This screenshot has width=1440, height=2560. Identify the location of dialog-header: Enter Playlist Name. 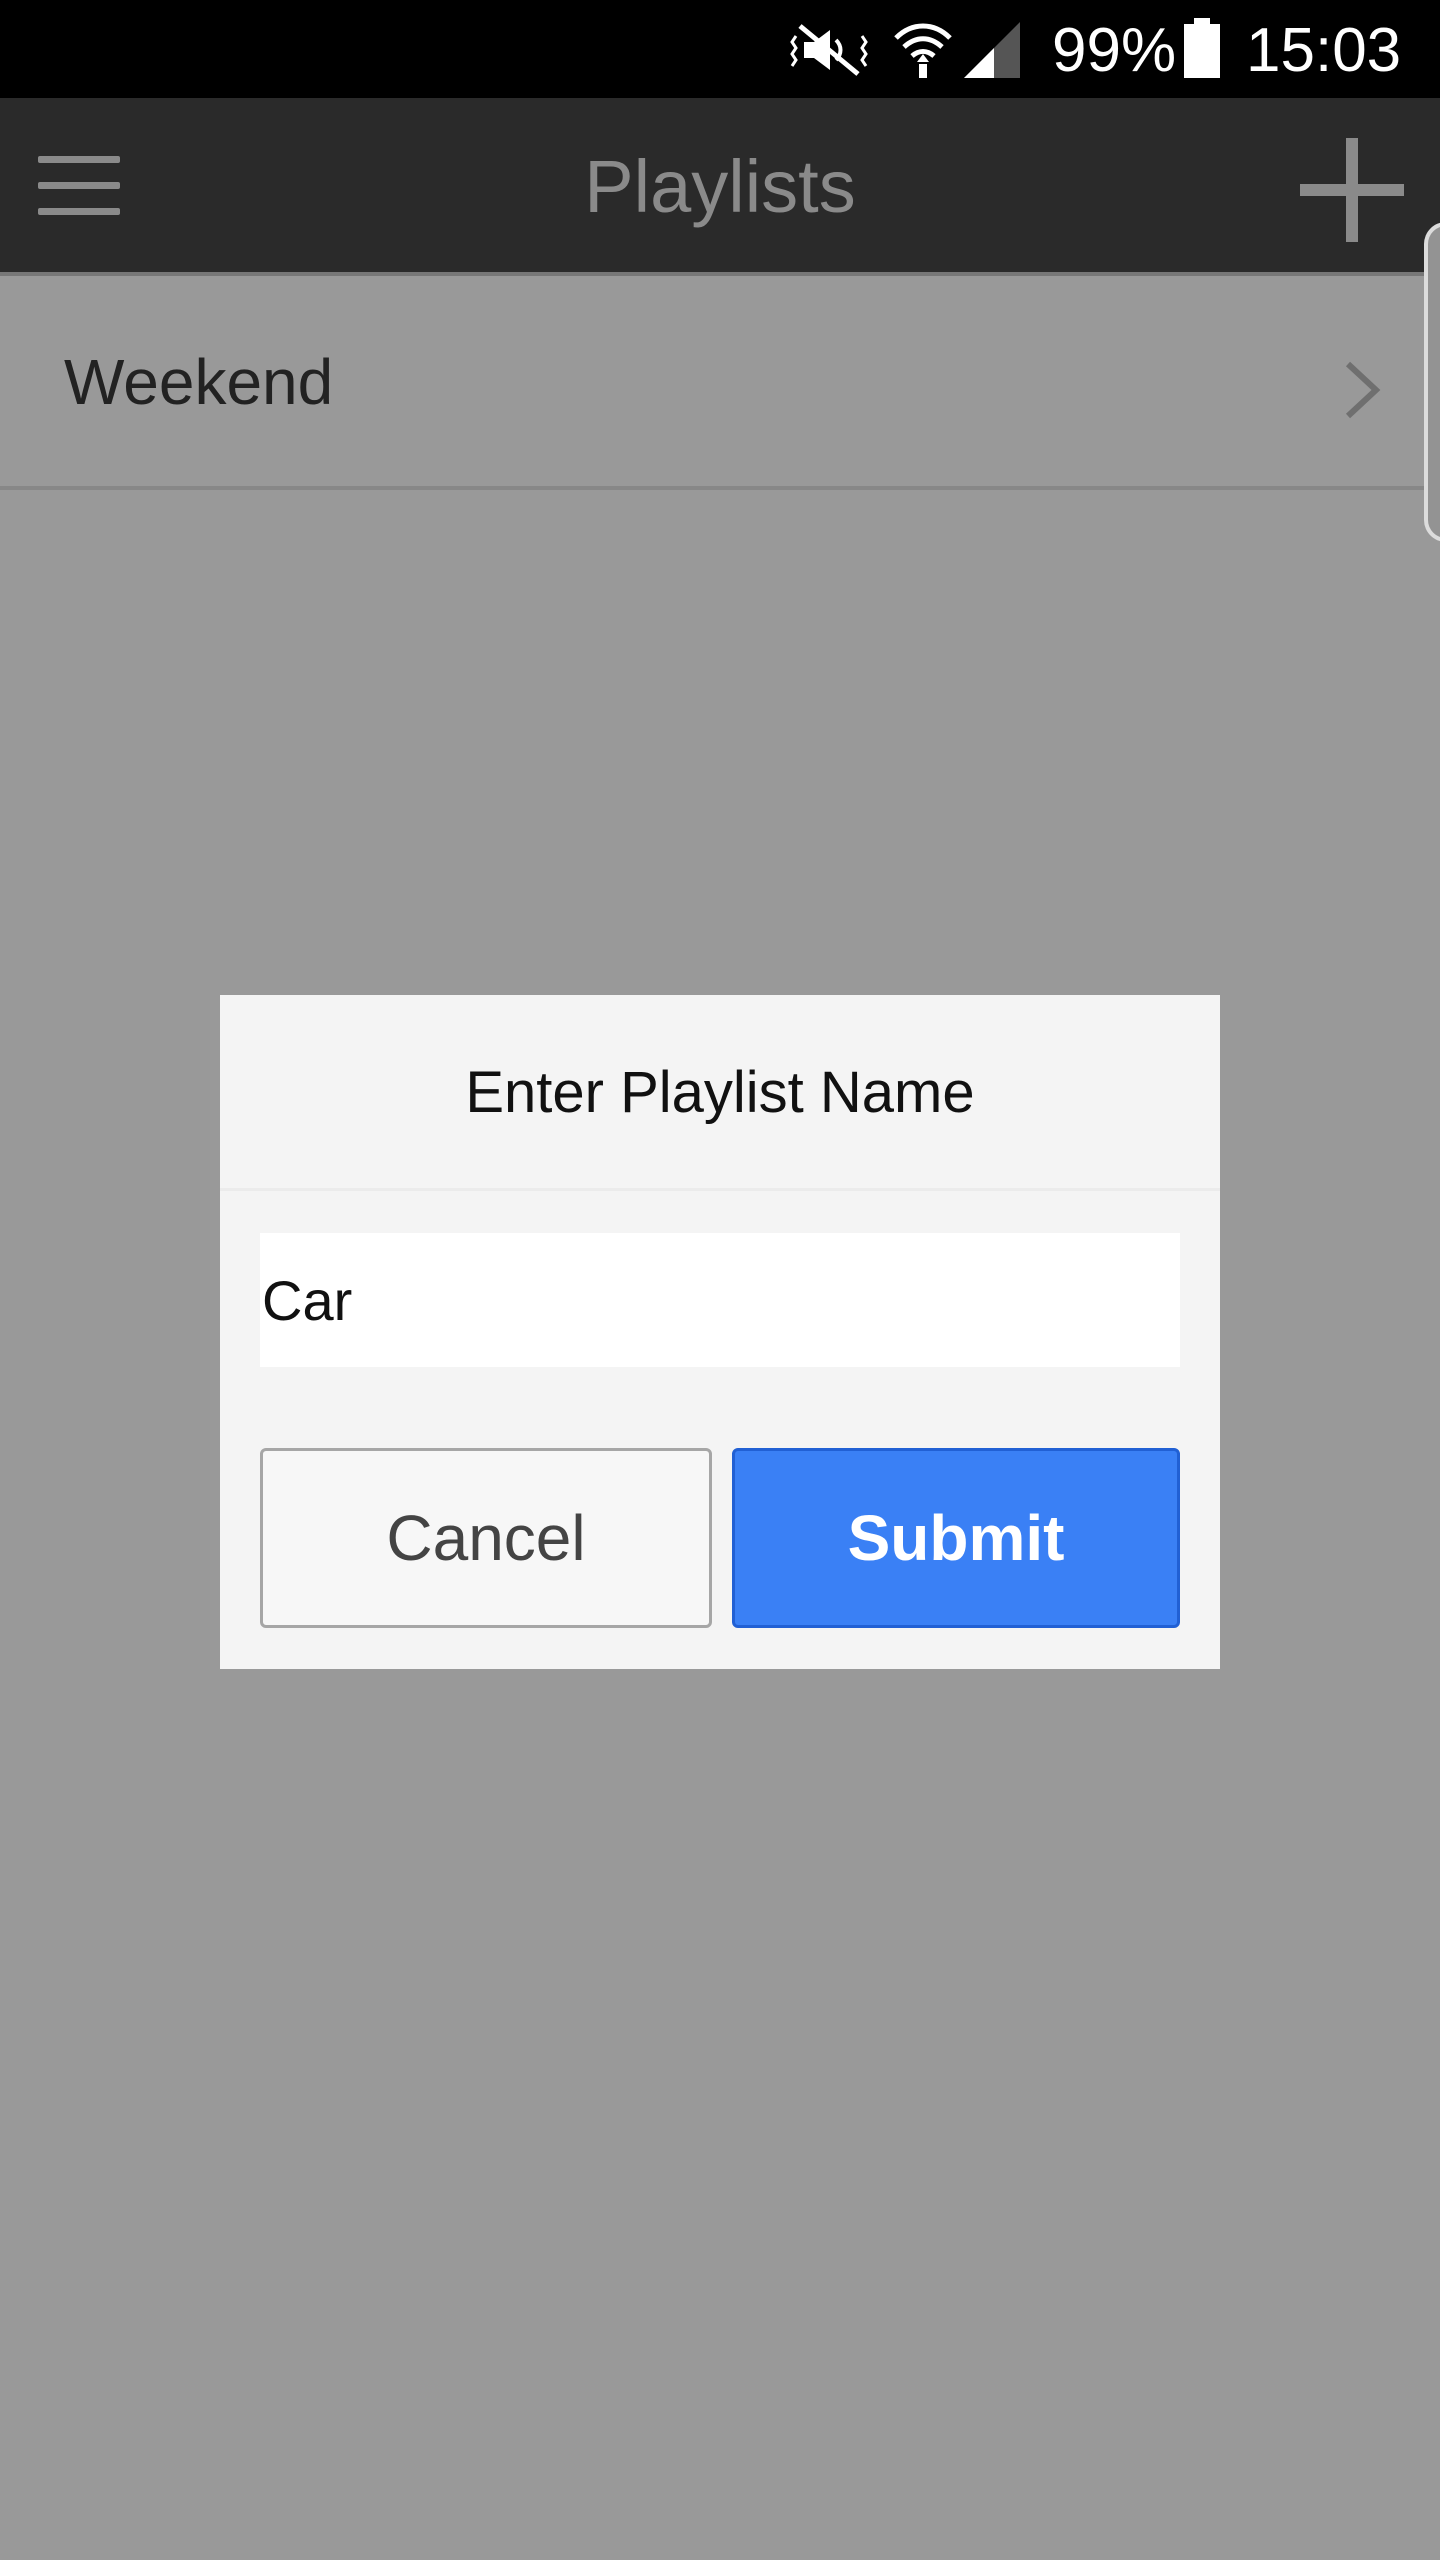
(720, 1093).